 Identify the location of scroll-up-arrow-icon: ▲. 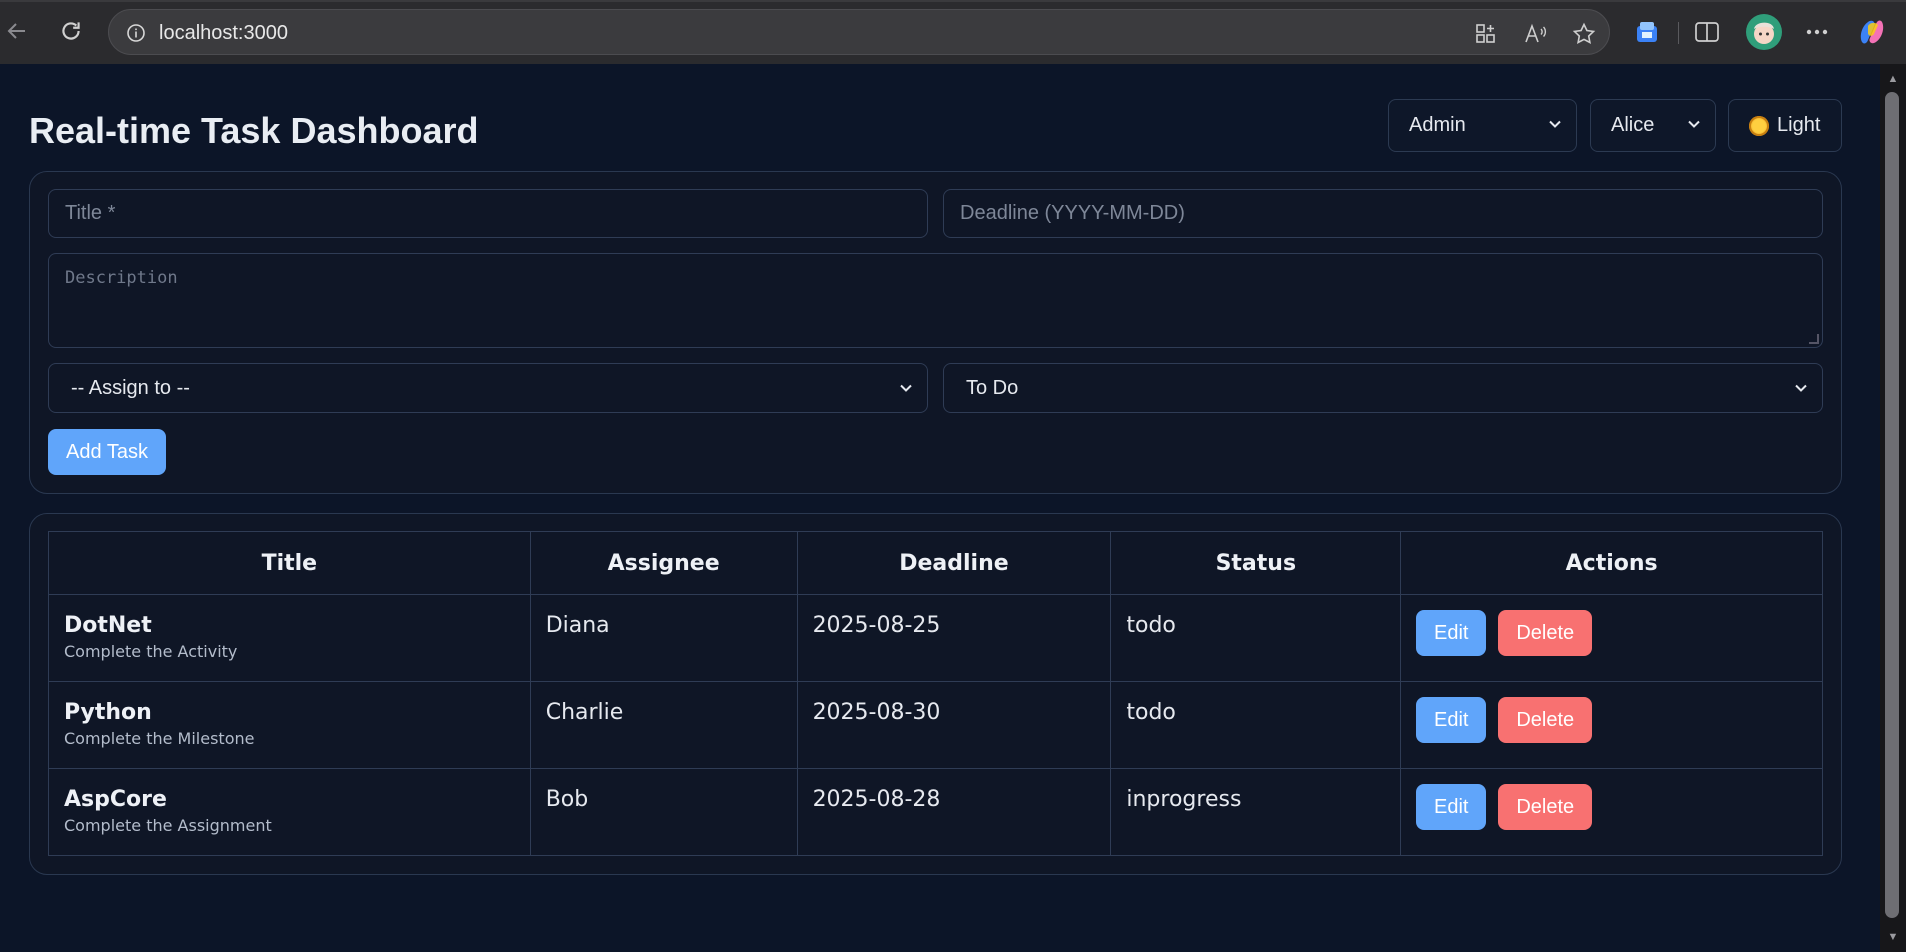
(1893, 79).